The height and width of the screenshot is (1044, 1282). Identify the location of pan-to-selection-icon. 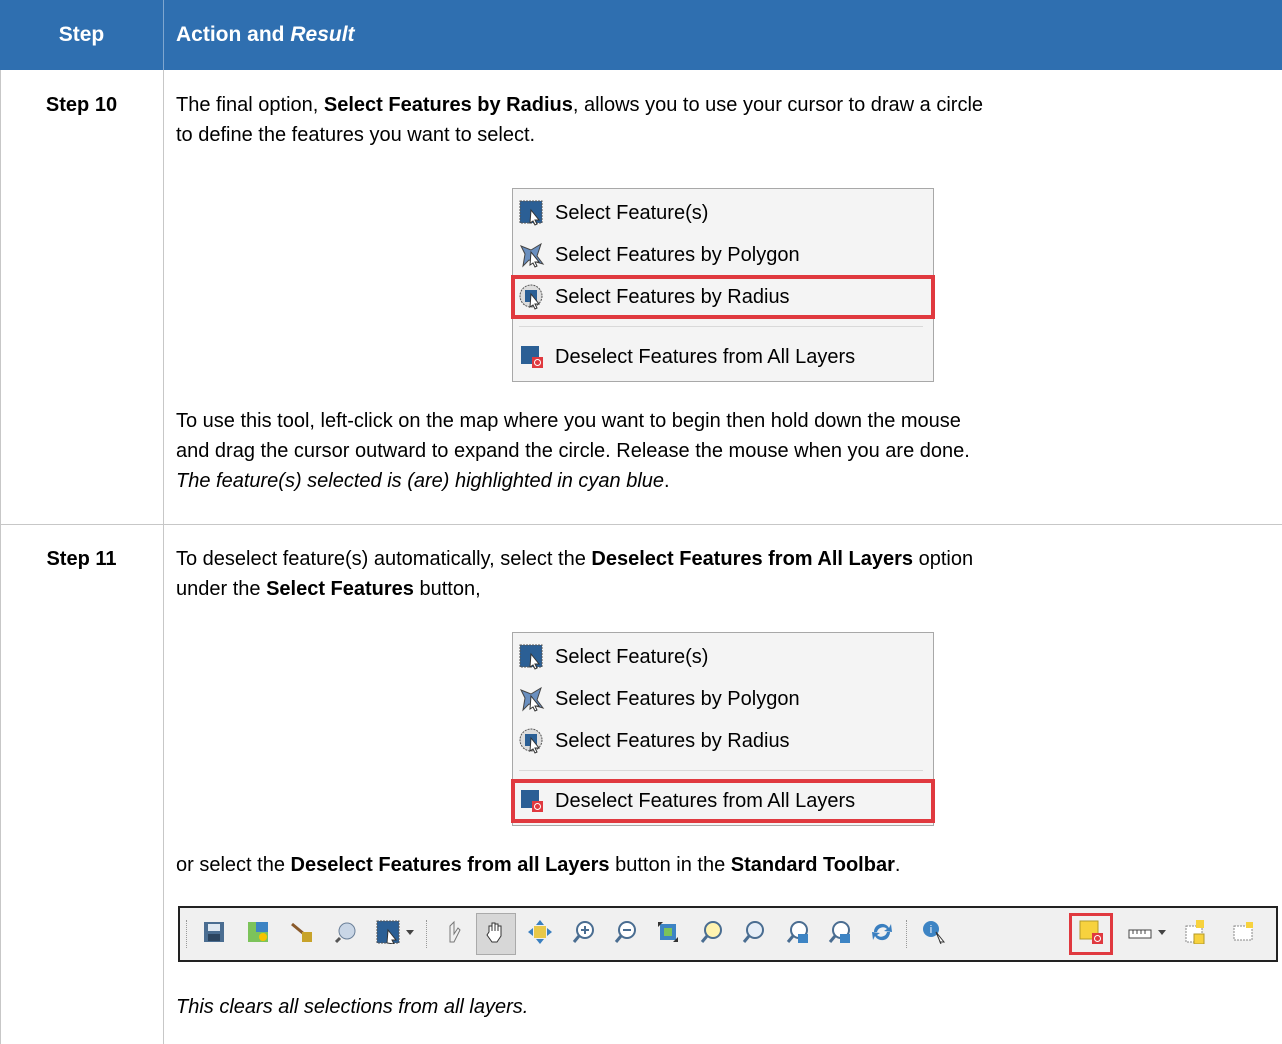
(454, 932).